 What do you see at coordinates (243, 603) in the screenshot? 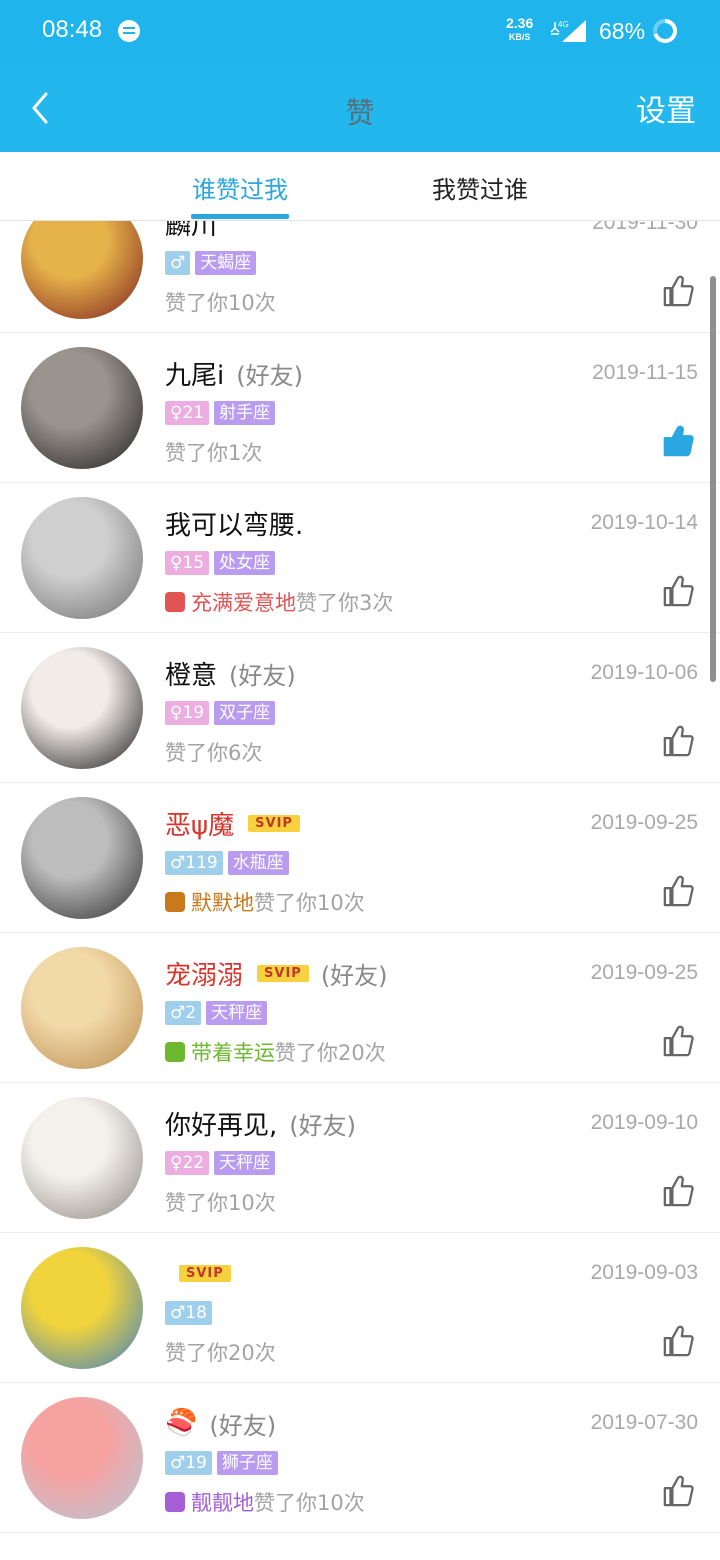
I see `like-effect: 充满爱意地` at bounding box center [243, 603].